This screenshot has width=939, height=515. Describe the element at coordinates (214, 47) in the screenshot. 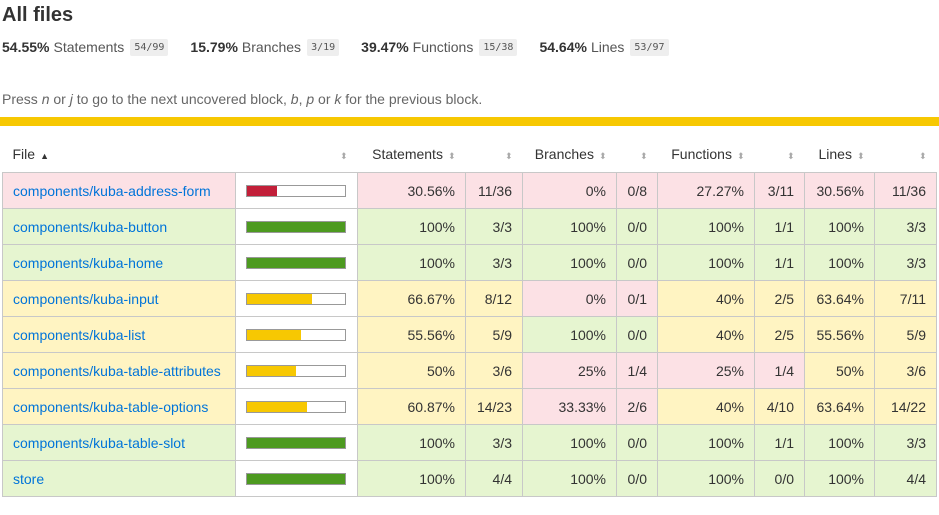

I see `summary-pct: 15.79%` at that location.